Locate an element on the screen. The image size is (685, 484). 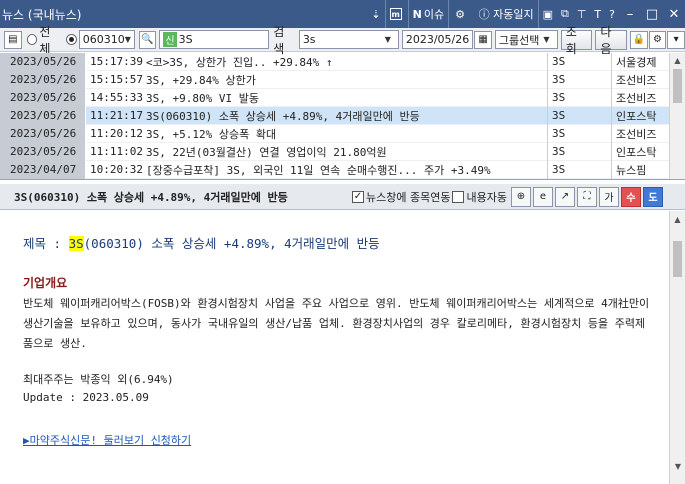
news-source: 뉴스핌 is located at coordinates (640, 169).